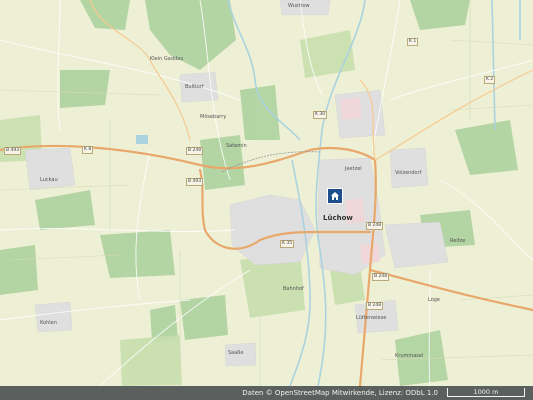  I want to click on scale-bar: 1000 m, so click(486, 392).